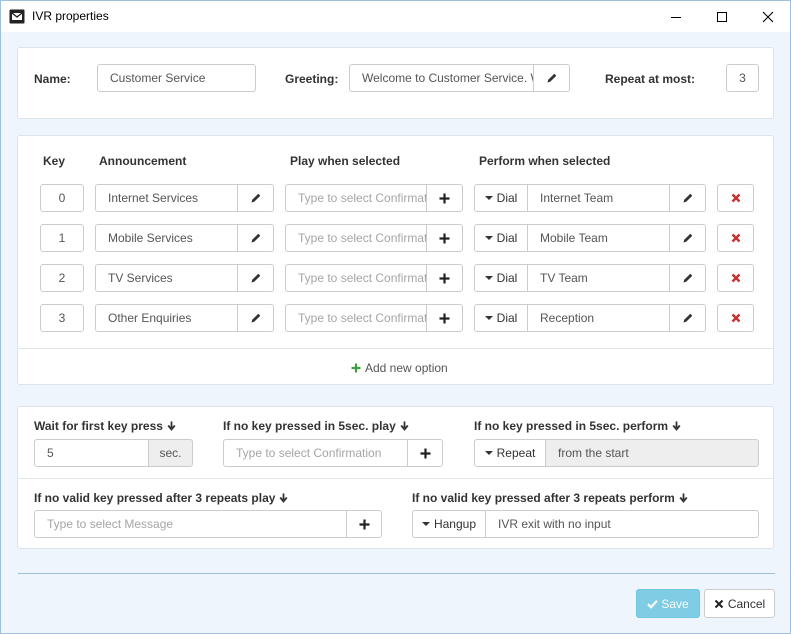  I want to click on check-icon, so click(653, 604).